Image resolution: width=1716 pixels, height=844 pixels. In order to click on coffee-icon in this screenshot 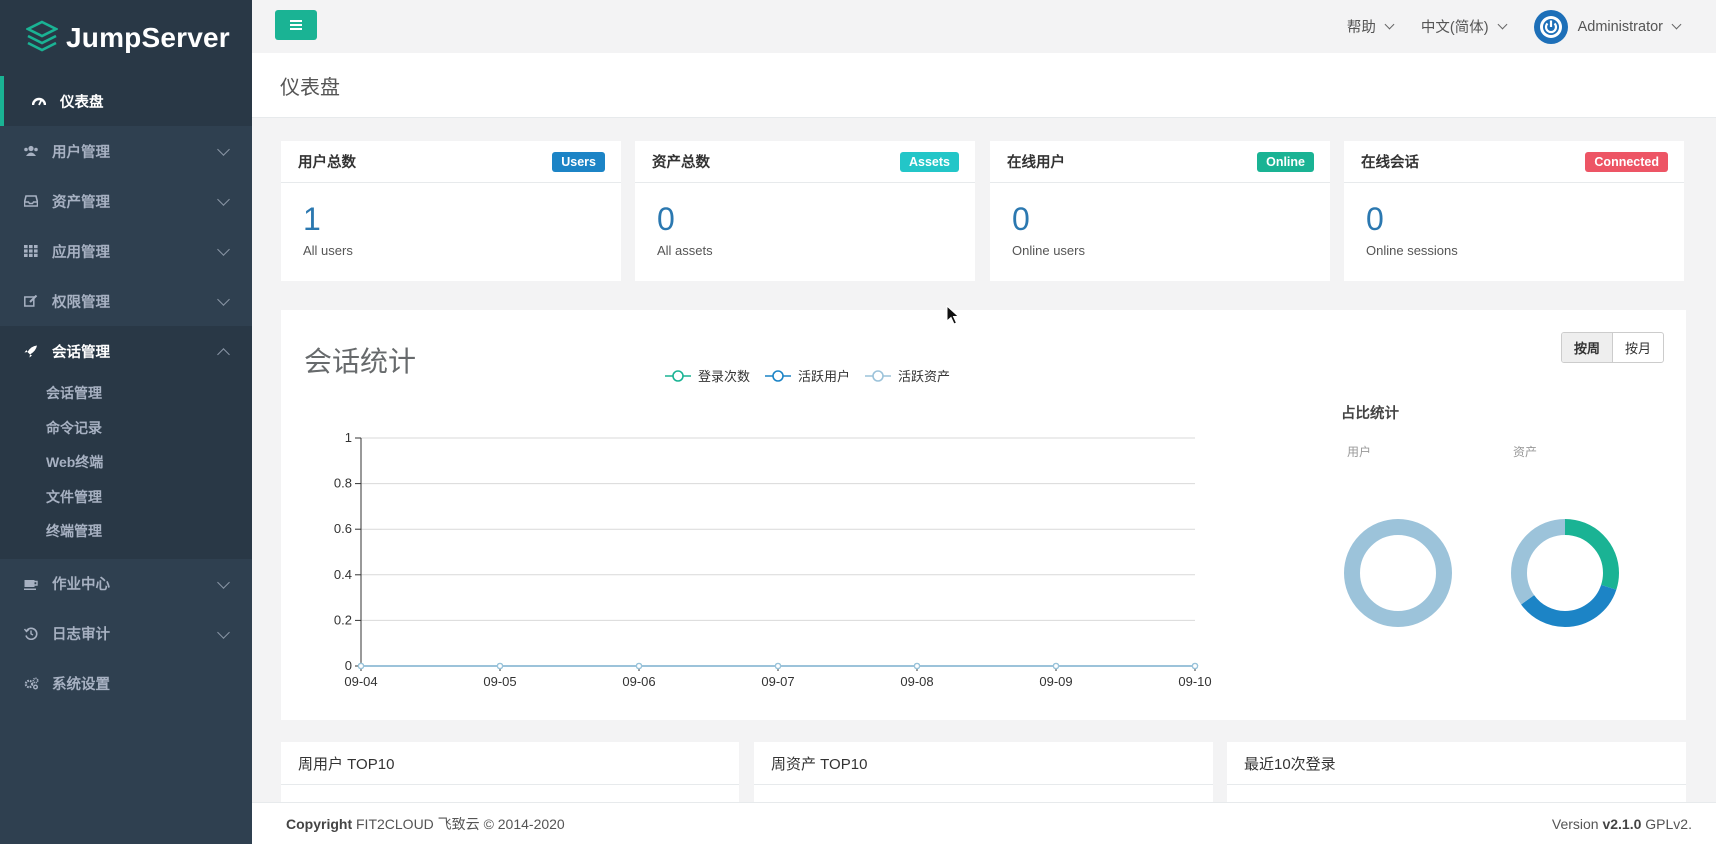, I will do `click(31, 584)`.